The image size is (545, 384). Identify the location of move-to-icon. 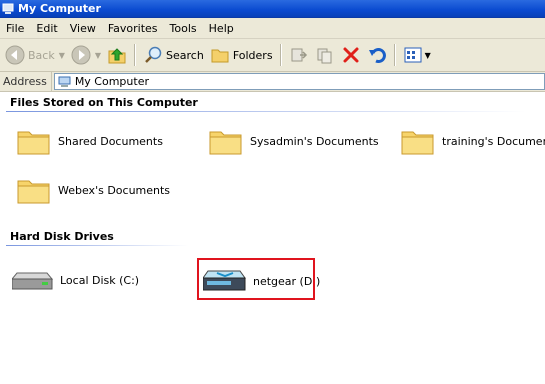
(299, 55).